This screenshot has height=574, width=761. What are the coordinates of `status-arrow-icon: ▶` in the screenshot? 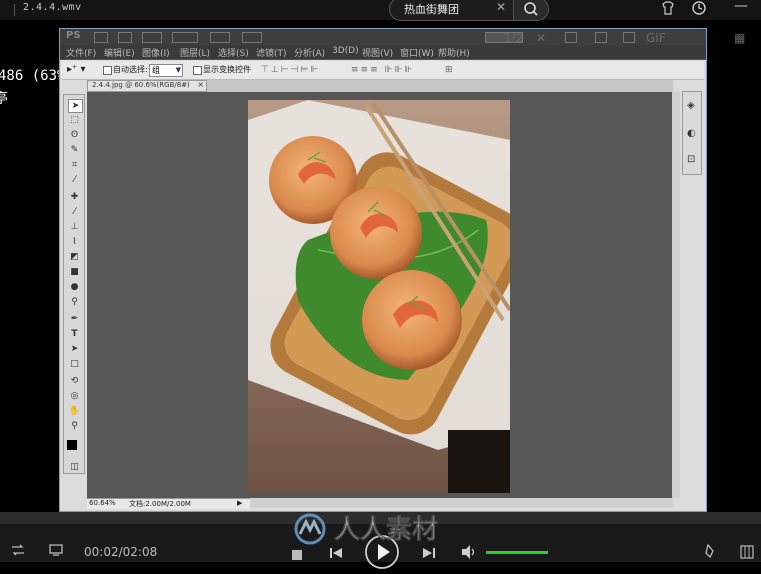 It's located at (239, 503).